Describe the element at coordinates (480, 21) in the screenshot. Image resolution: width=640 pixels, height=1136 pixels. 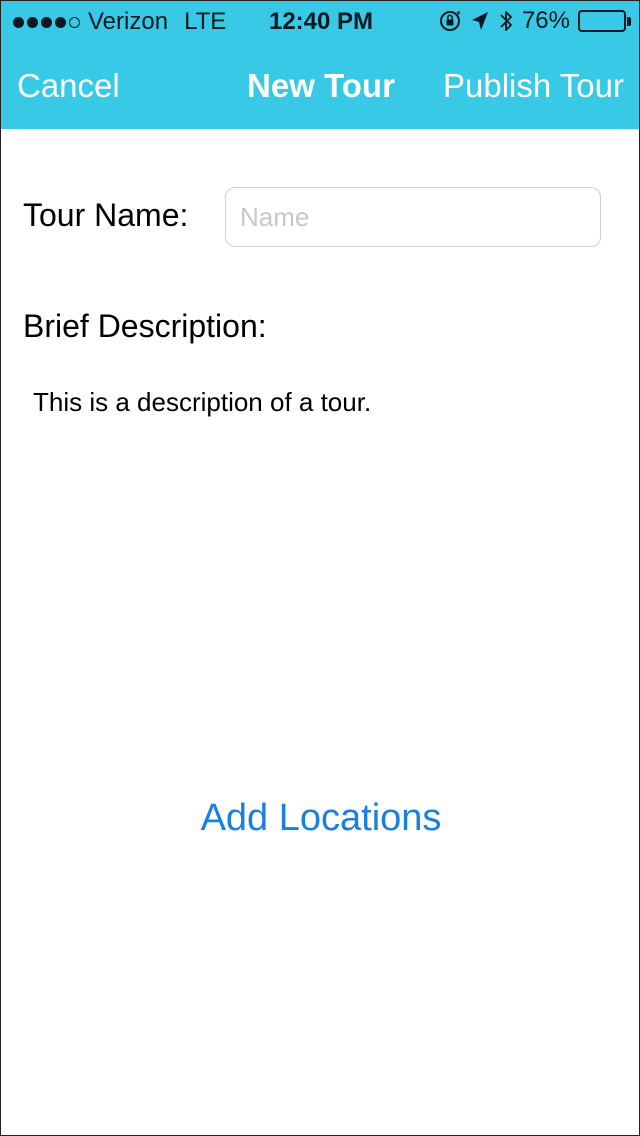
I see `location-arrow-icon` at that location.